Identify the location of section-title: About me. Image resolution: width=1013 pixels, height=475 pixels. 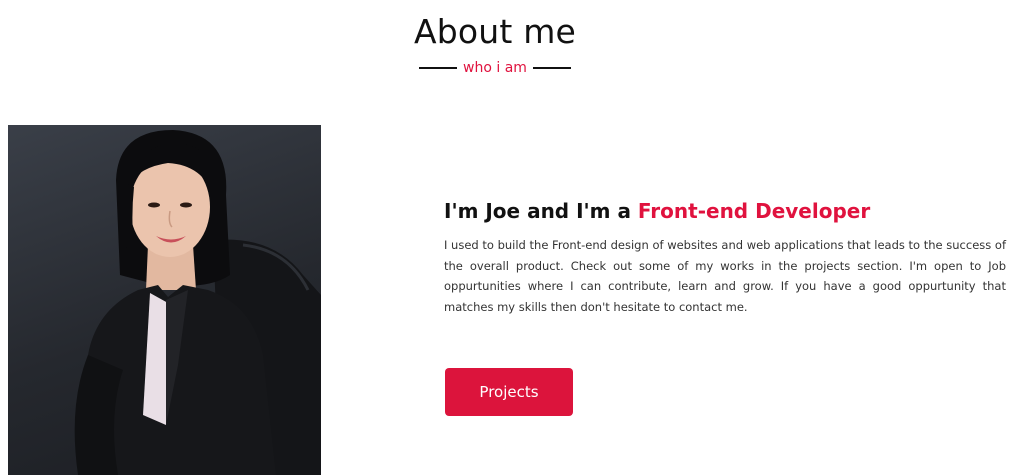
(495, 31).